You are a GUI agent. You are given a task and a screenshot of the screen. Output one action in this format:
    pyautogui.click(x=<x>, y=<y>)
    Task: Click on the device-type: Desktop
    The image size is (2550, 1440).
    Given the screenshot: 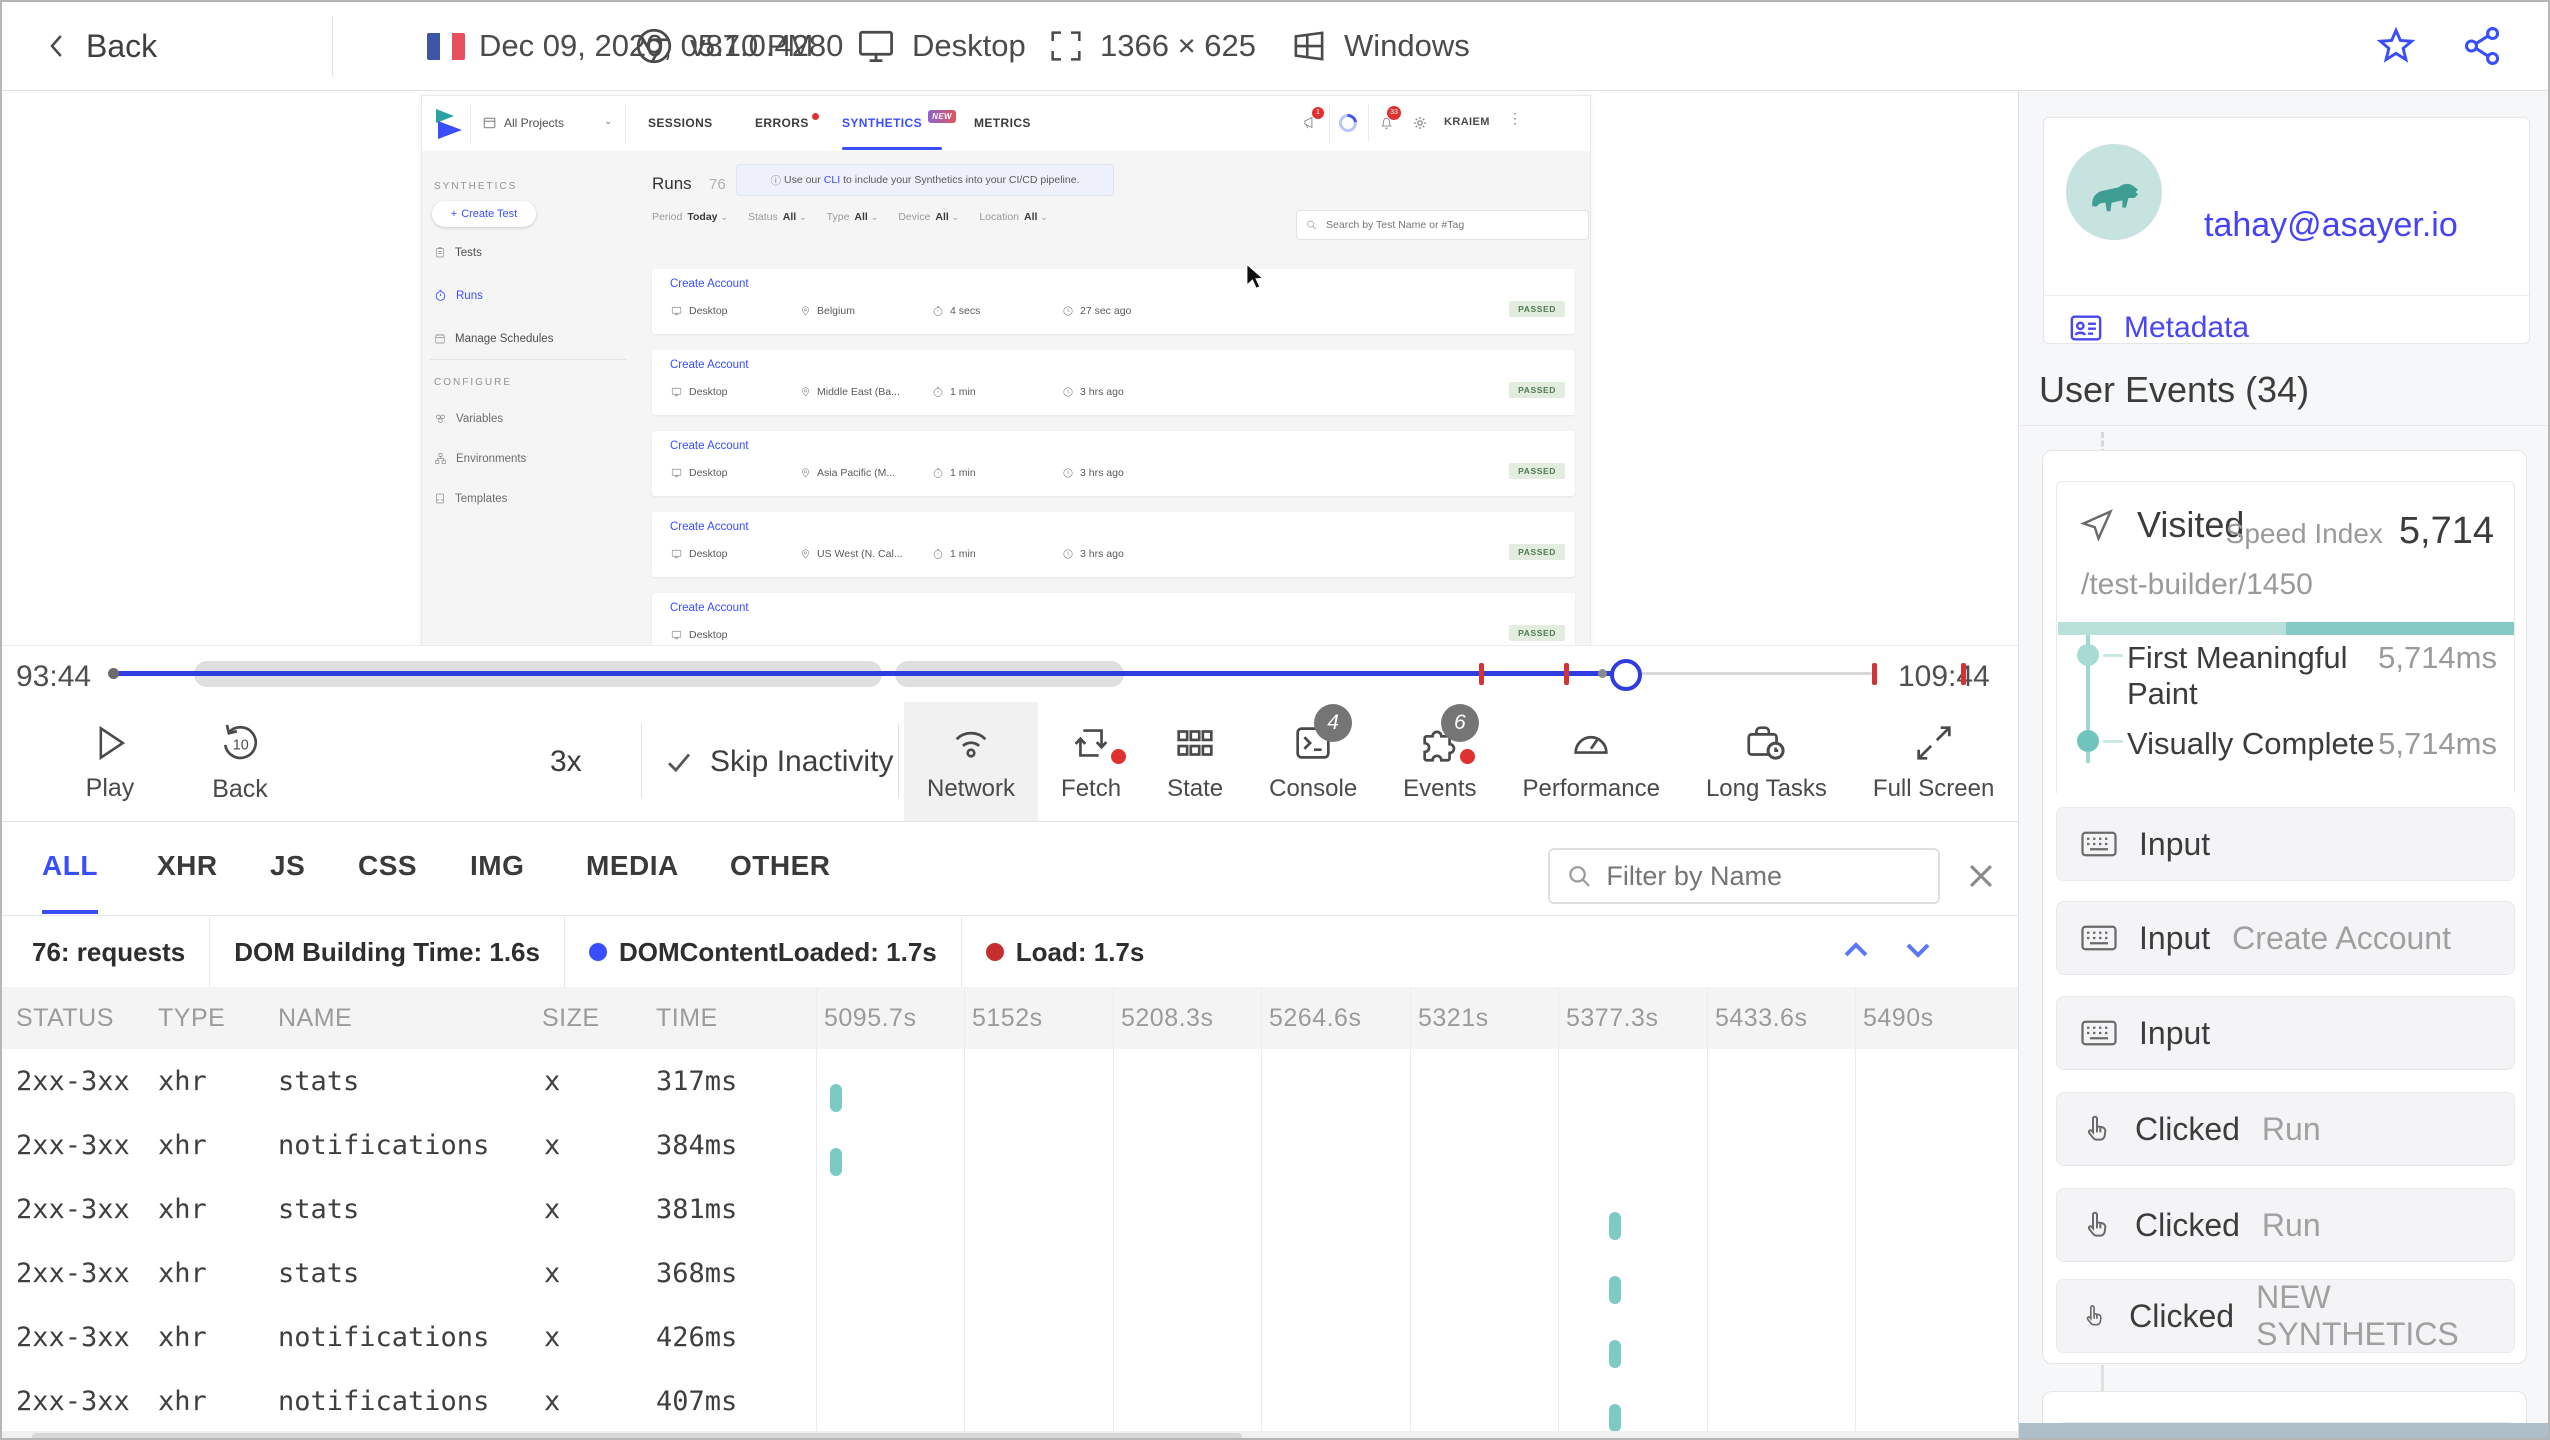 What is the action you would take?
    pyautogui.click(x=969, y=45)
    